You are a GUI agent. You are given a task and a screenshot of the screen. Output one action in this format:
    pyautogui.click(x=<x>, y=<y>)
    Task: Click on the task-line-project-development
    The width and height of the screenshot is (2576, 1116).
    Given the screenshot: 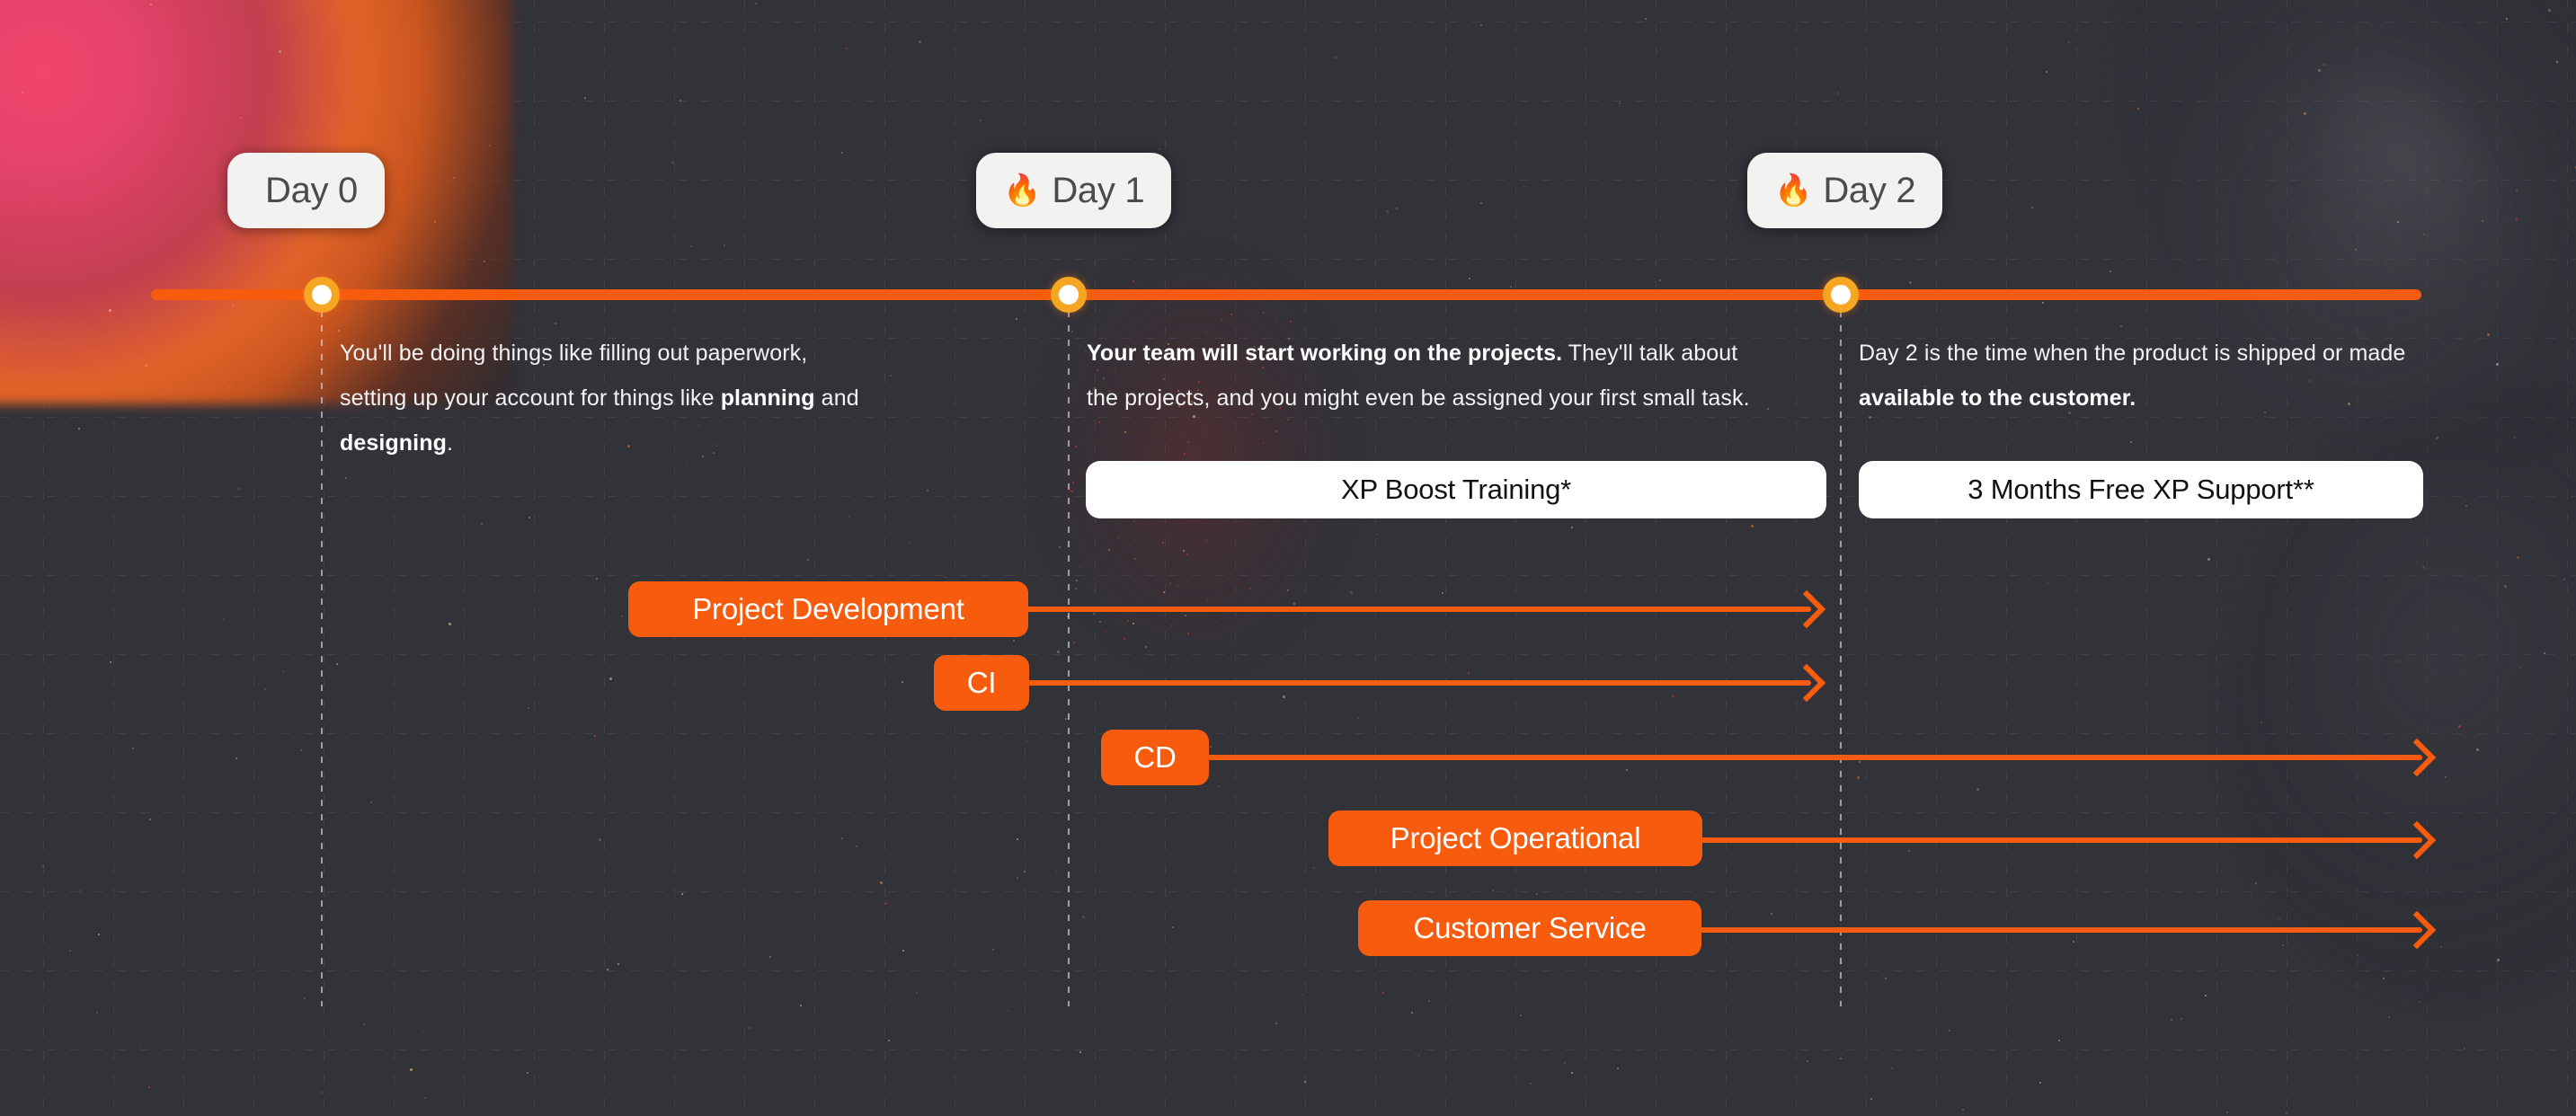 What is the action you would take?
    pyautogui.click(x=1415, y=609)
    